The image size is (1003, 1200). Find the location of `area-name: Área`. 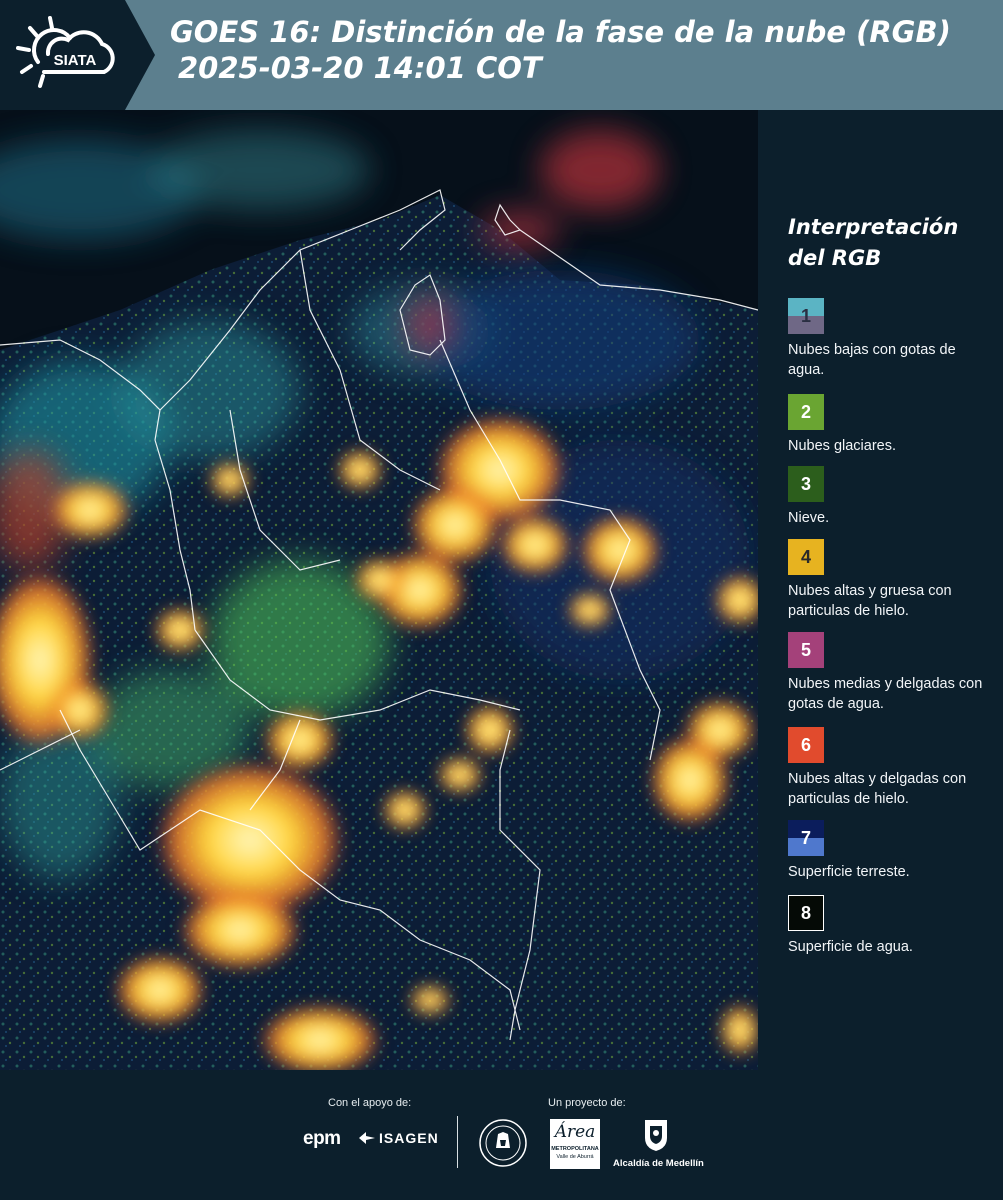

area-name: Área is located at coordinates (575, 1132).